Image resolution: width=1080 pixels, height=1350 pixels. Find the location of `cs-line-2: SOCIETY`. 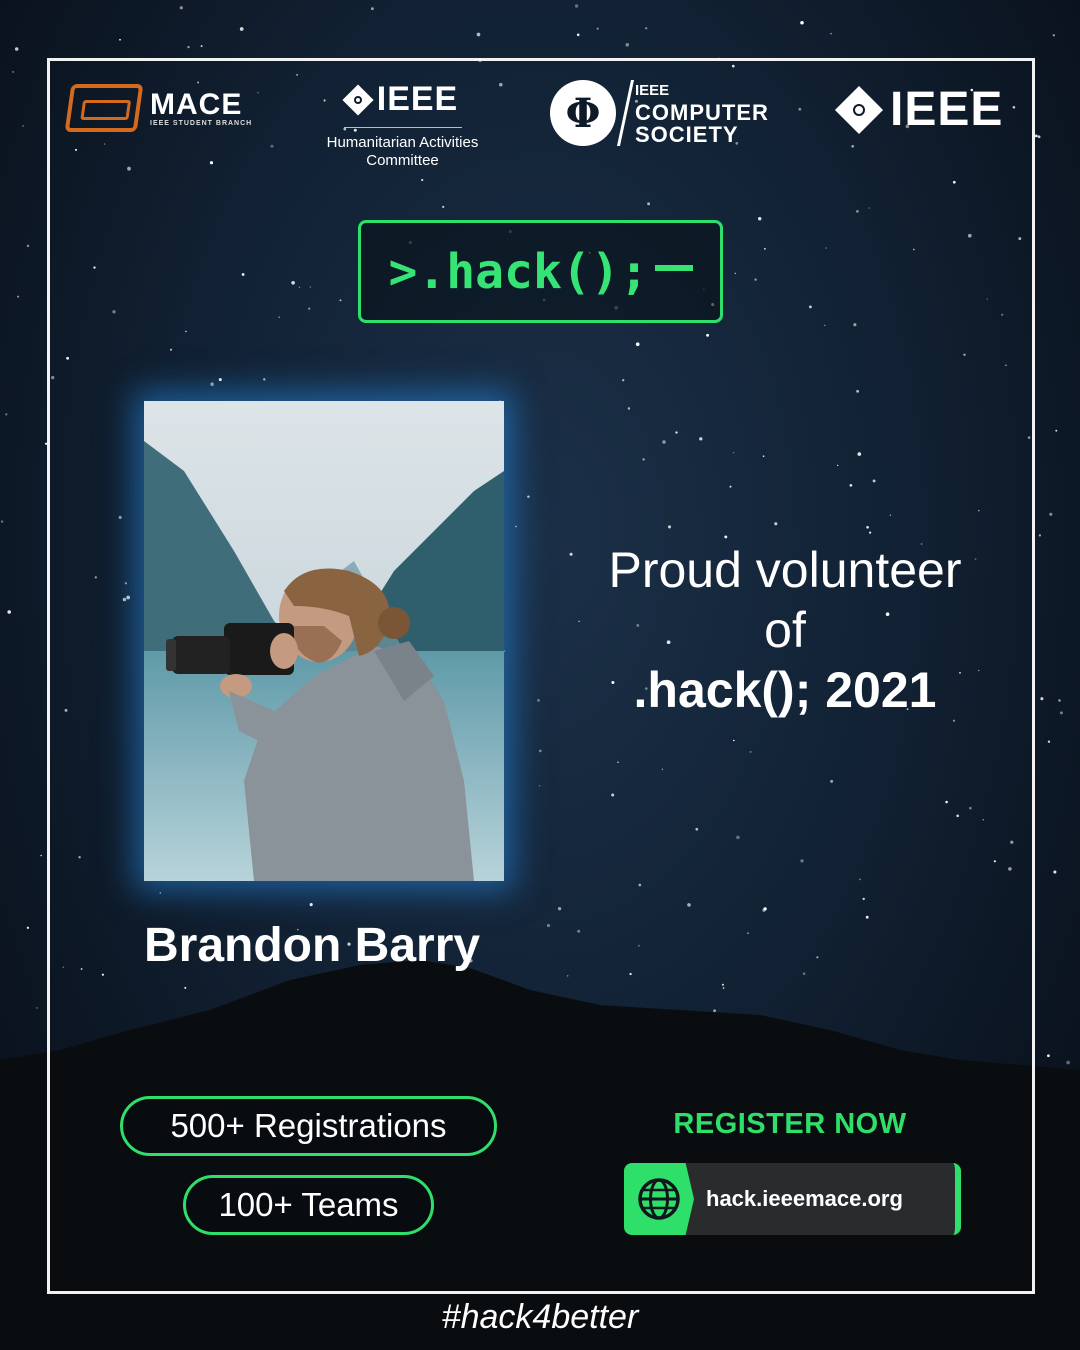

cs-line-2: SOCIETY is located at coordinates (687, 134).